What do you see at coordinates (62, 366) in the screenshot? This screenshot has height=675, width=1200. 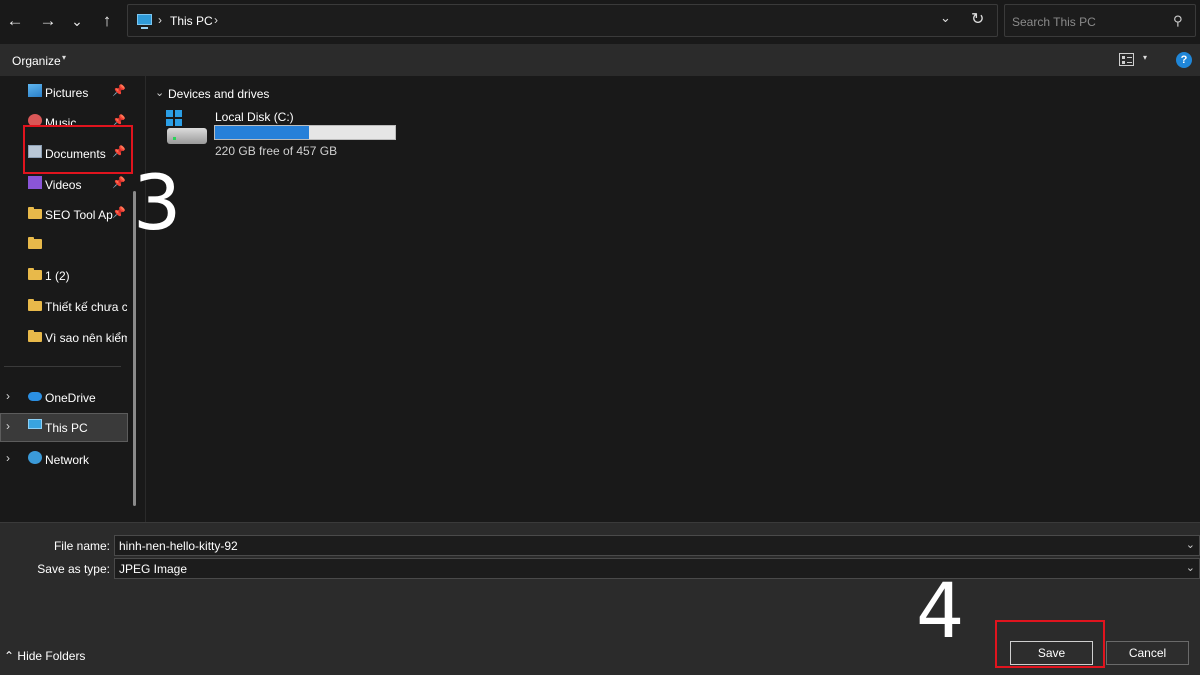 I see `sidebar-divider` at bounding box center [62, 366].